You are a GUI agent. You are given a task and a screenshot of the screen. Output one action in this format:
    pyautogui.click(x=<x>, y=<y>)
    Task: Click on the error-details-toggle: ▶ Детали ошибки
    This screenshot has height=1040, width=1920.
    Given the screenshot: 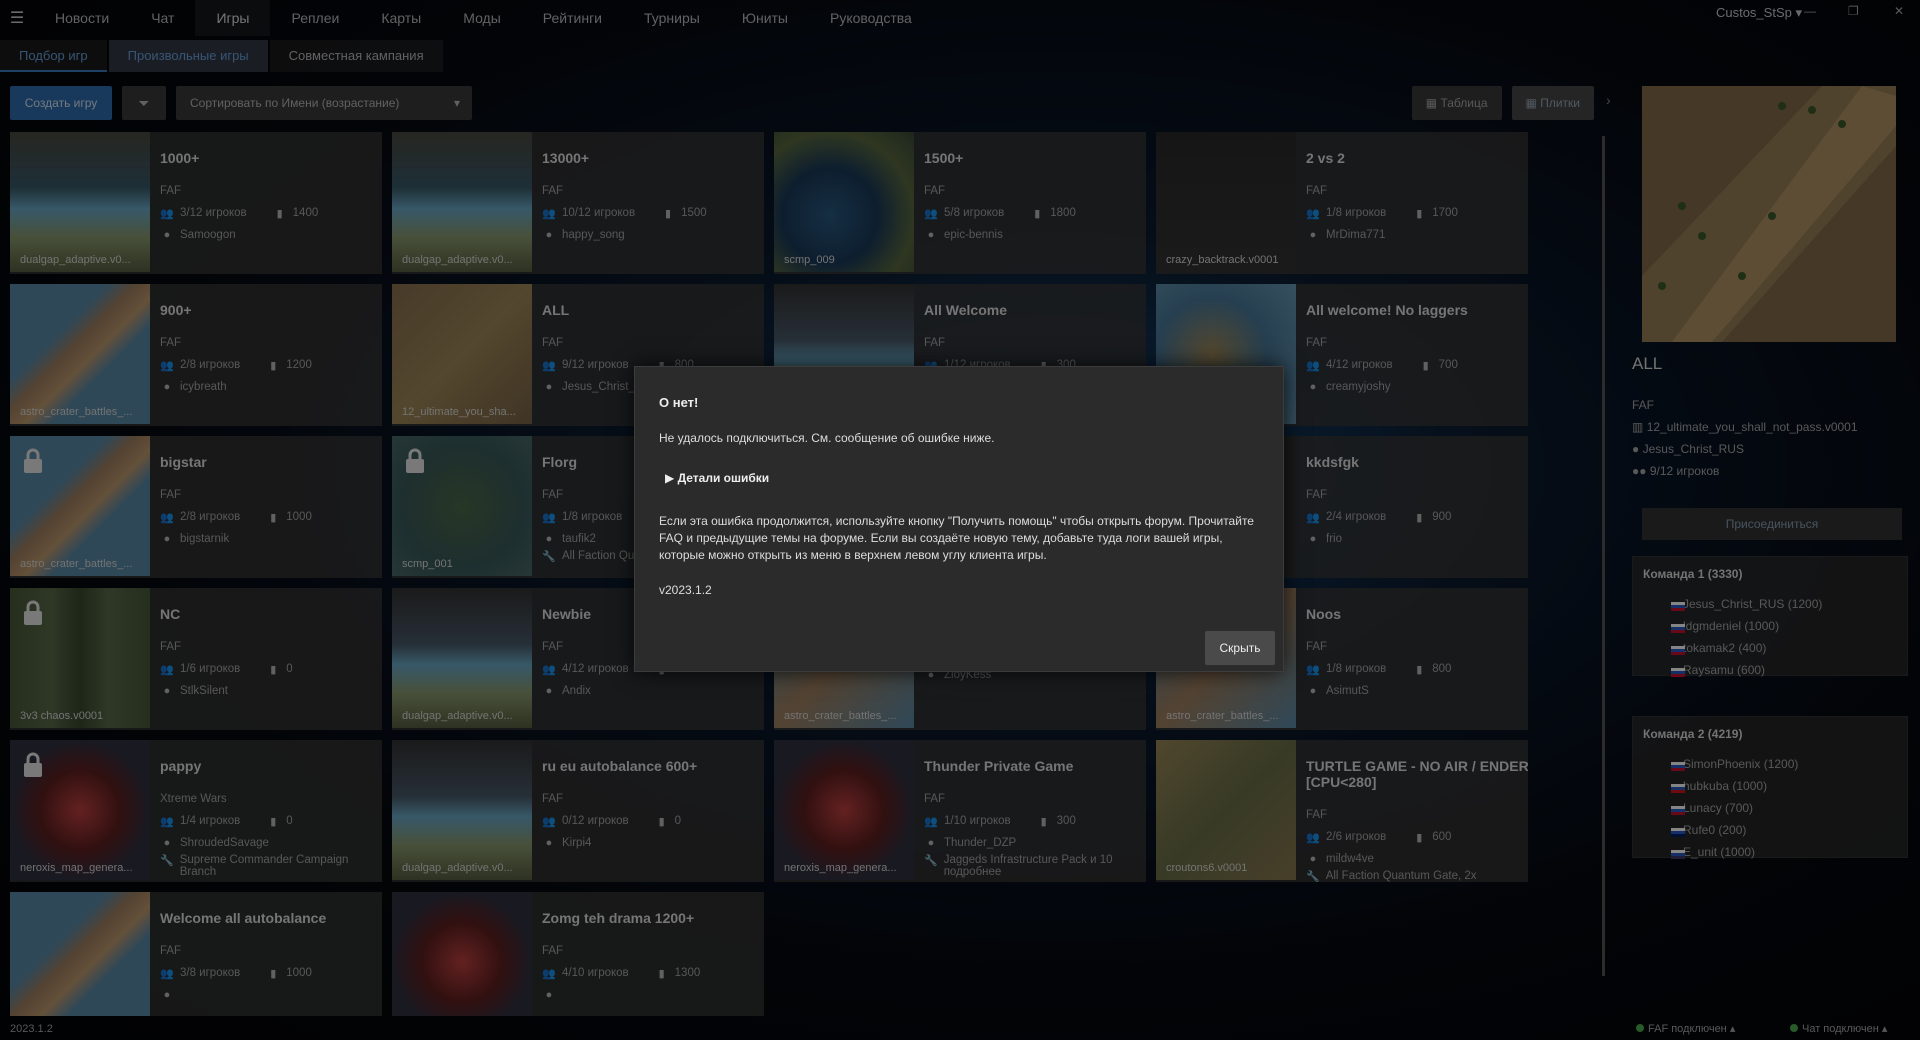 What is the action you would take?
    pyautogui.click(x=717, y=478)
    